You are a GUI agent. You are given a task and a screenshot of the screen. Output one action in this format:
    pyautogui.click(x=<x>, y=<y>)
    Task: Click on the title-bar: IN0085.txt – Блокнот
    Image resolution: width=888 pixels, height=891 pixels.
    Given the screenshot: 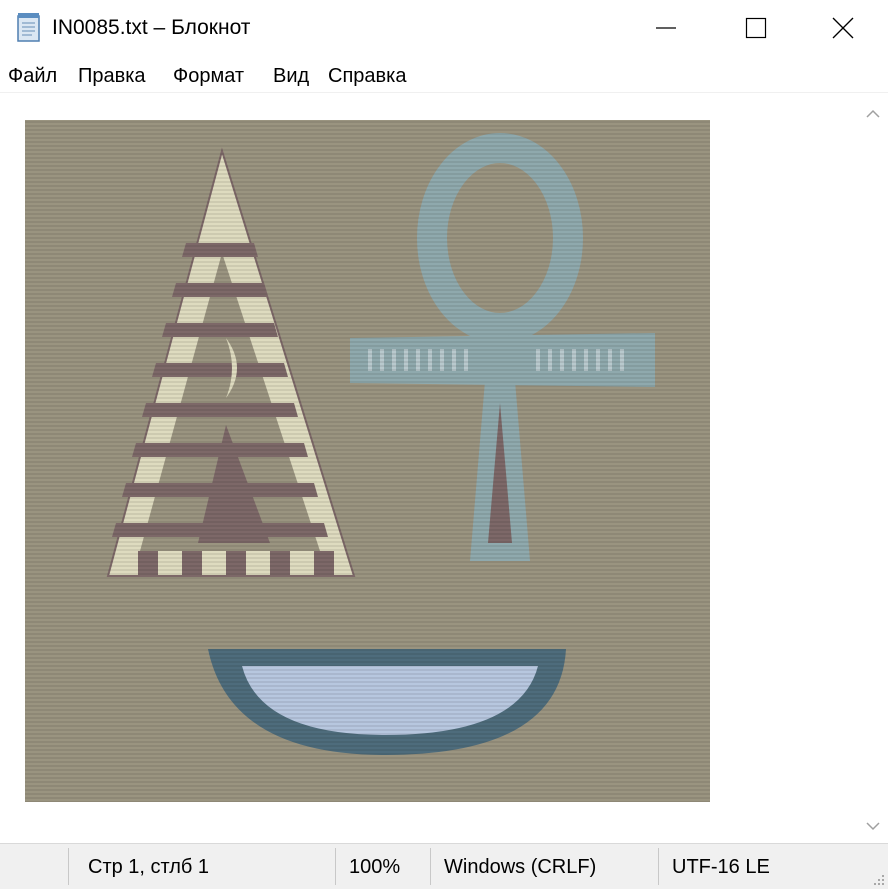 What is the action you would take?
    pyautogui.click(x=444, y=28)
    